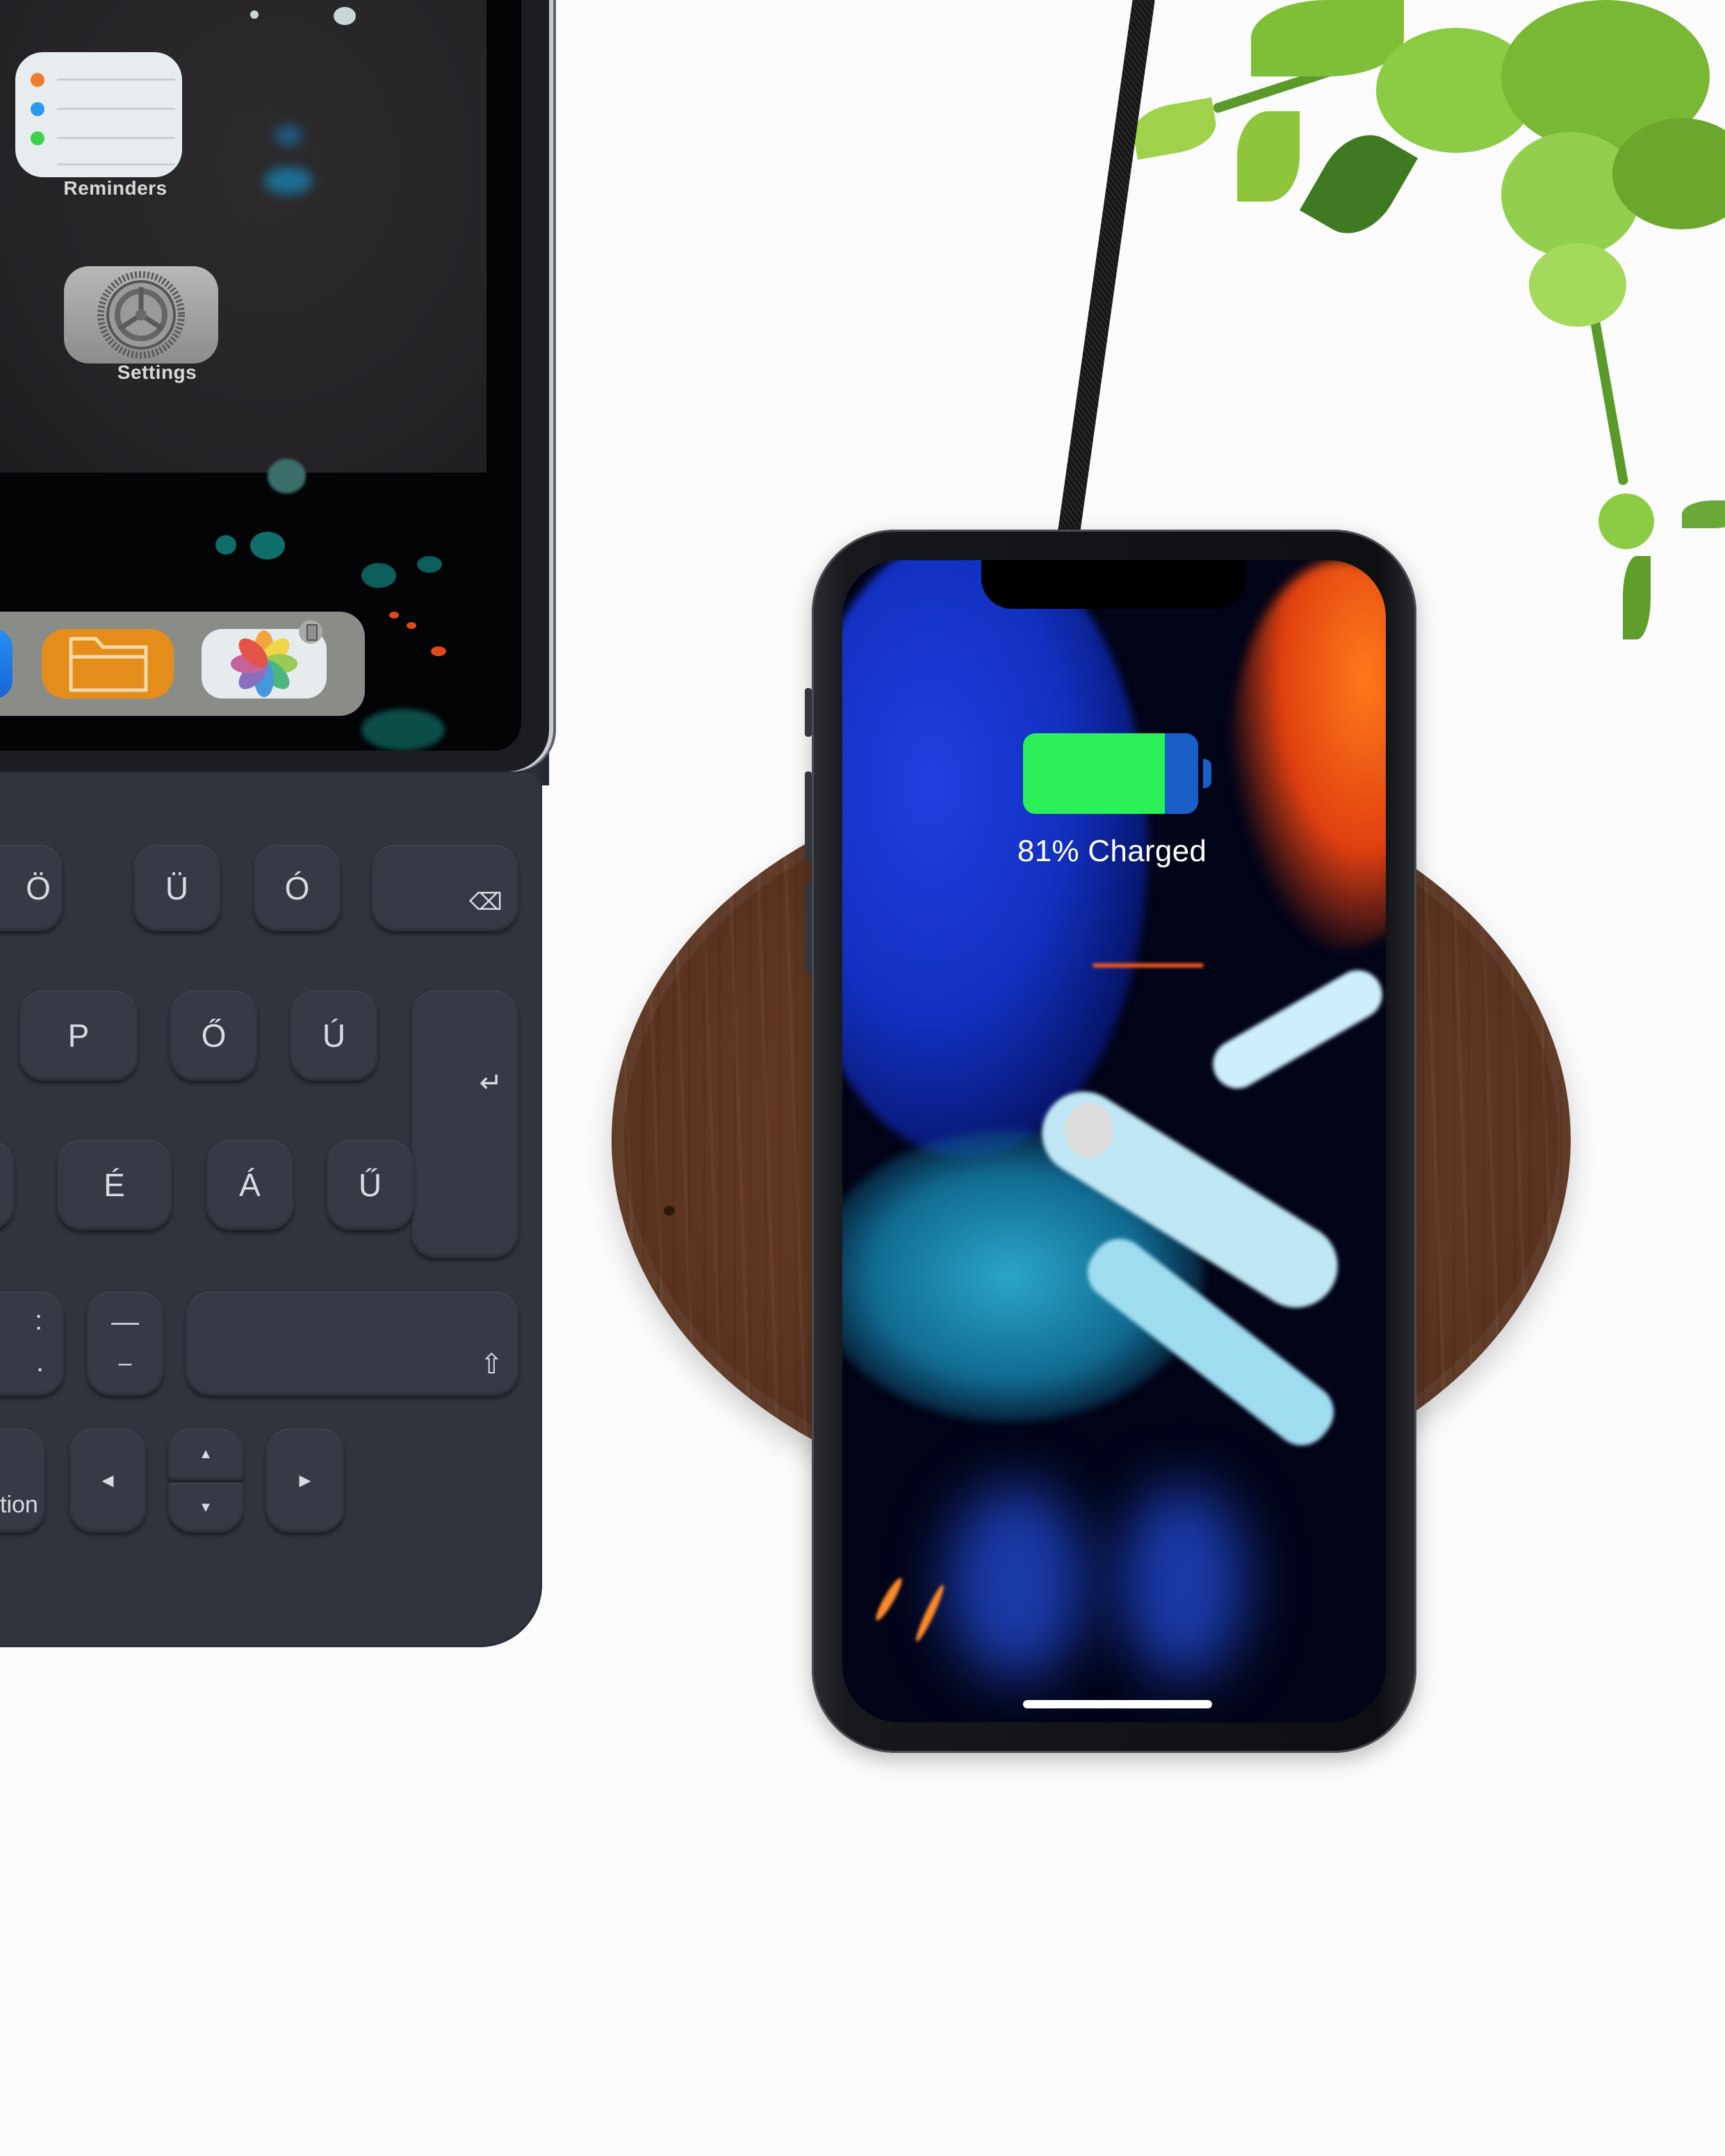 The image size is (1725, 2156). What do you see at coordinates (1089, 1130) in the screenshot?
I see `wallpaper-rock` at bounding box center [1089, 1130].